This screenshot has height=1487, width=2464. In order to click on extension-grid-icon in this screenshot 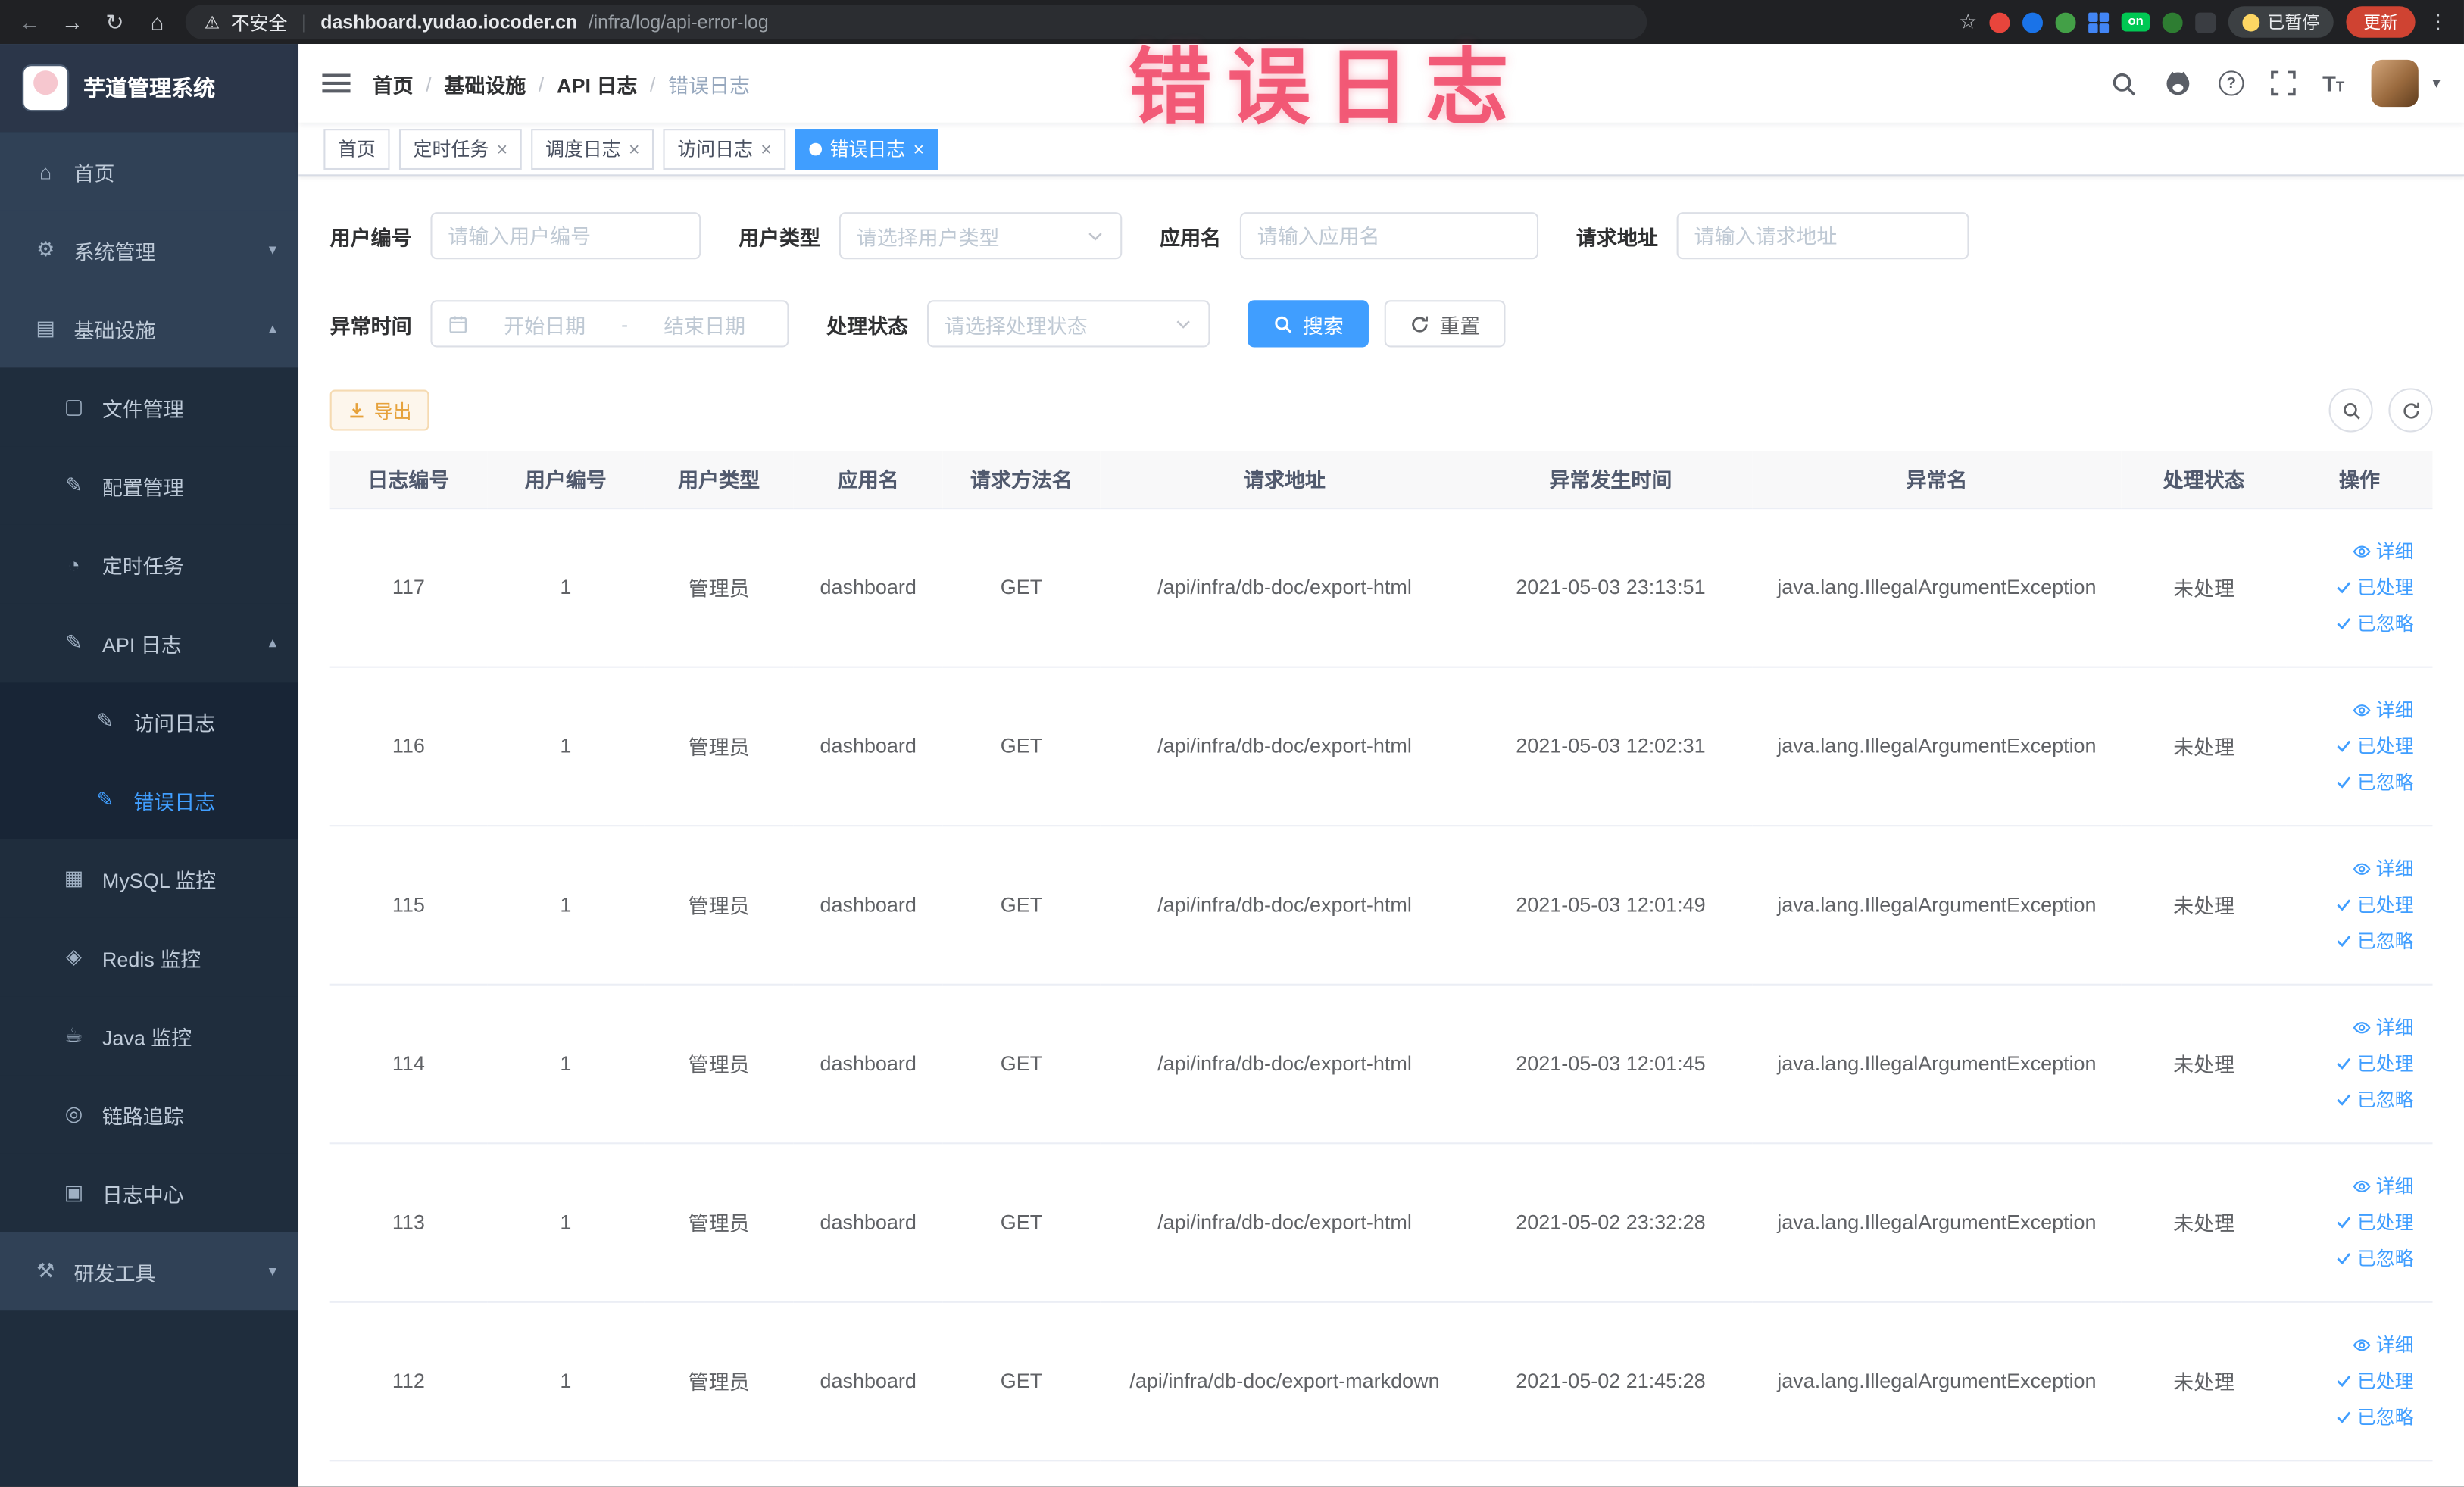, I will do `click(2099, 22)`.